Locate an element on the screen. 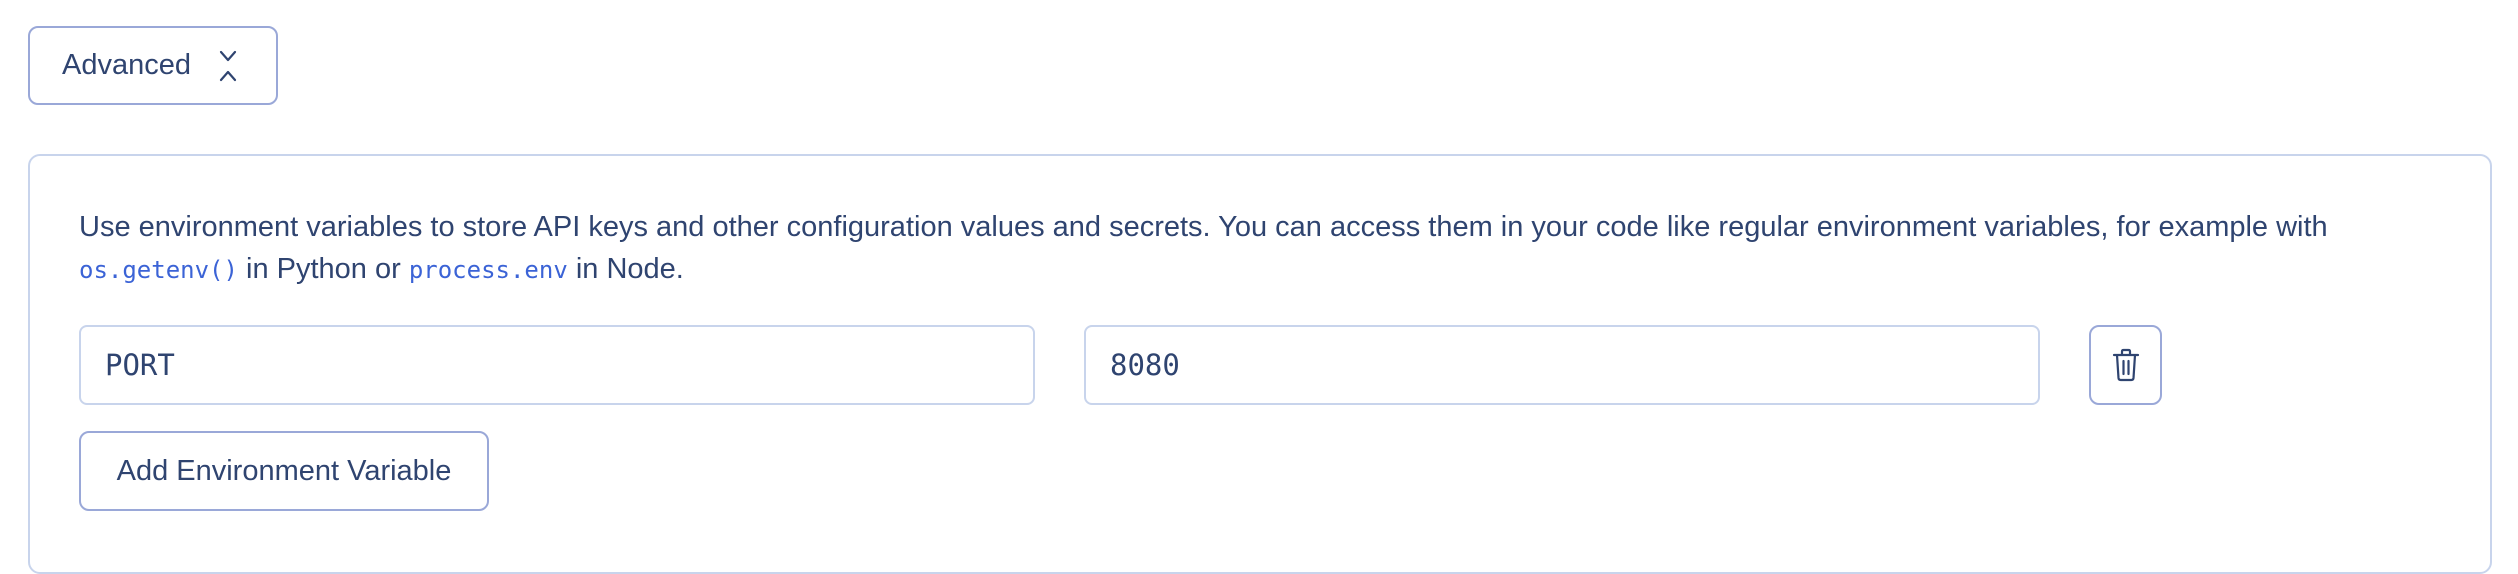 The width and height of the screenshot is (2518, 574). advanced-toggle-label: Advanced is located at coordinates (126, 65).